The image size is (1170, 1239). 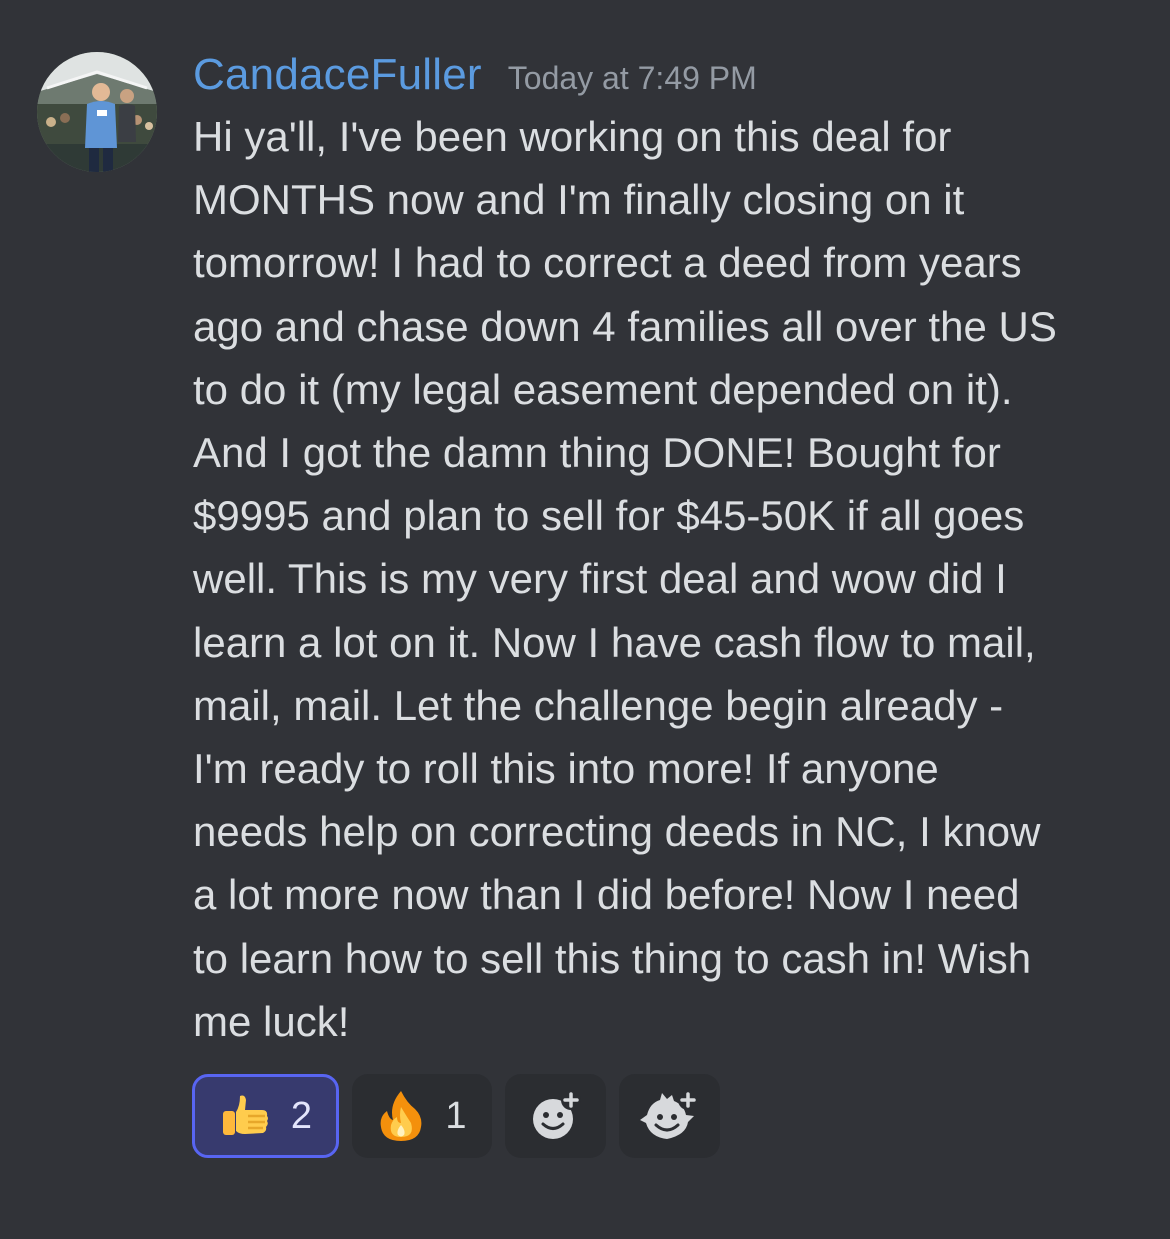 What do you see at coordinates (401, 1116) in the screenshot?
I see `fire-icon` at bounding box center [401, 1116].